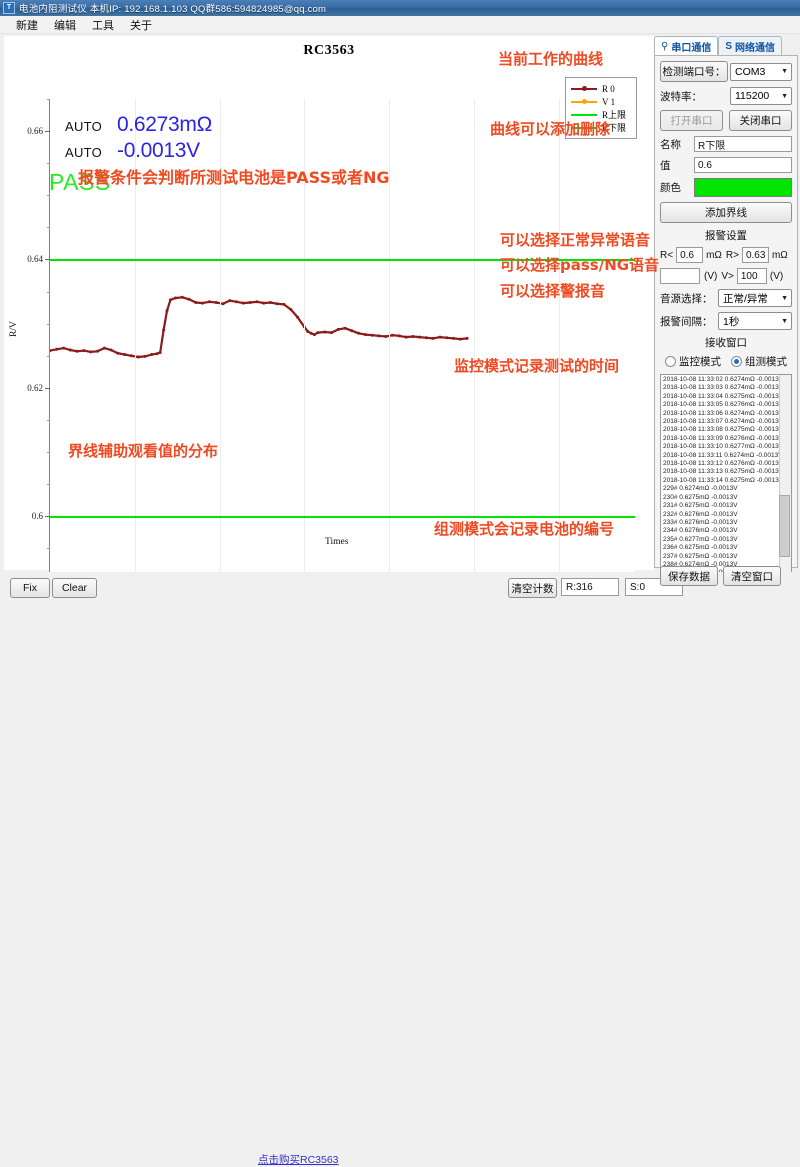 Image resolution: width=800 pixels, height=1167 pixels. I want to click on tab-network-communication: S 网络通信, so click(750, 46).